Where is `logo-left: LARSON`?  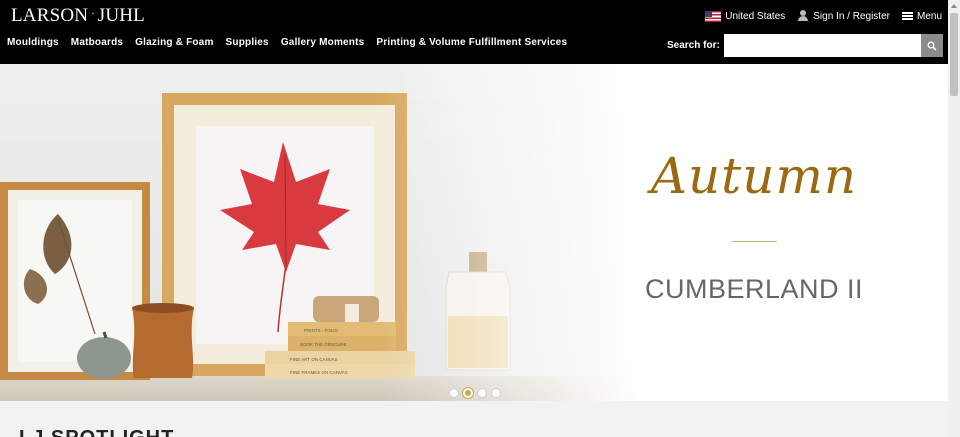 logo-left: LARSON is located at coordinates (50, 15).